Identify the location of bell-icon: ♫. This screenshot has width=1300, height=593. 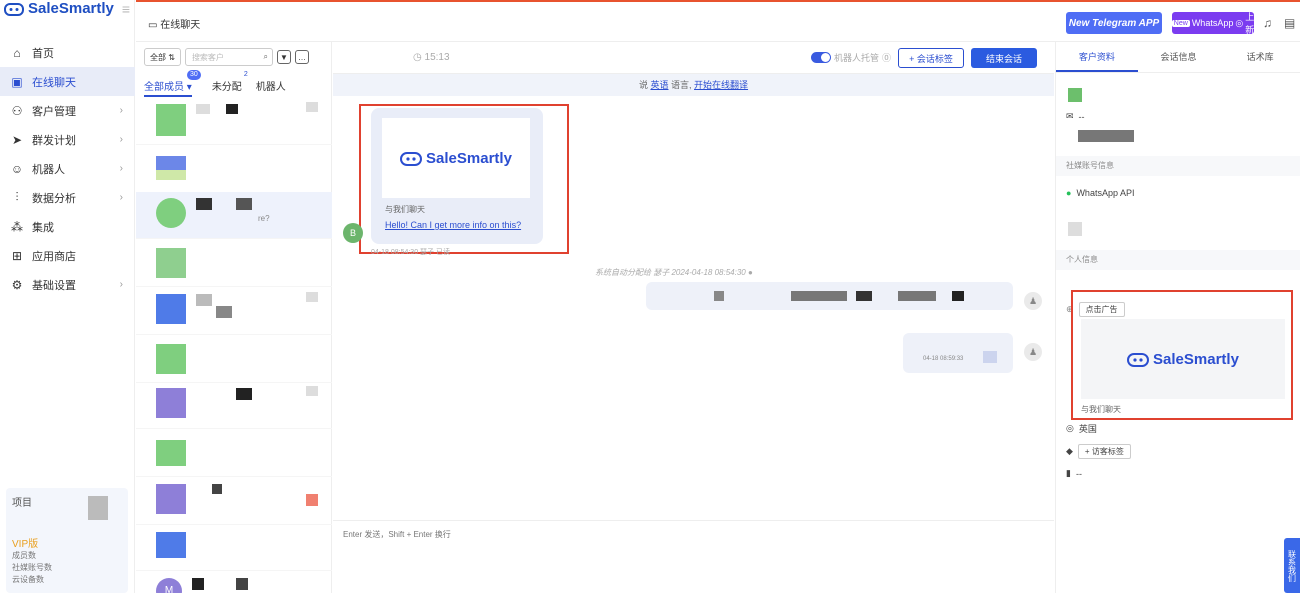
(1267, 23).